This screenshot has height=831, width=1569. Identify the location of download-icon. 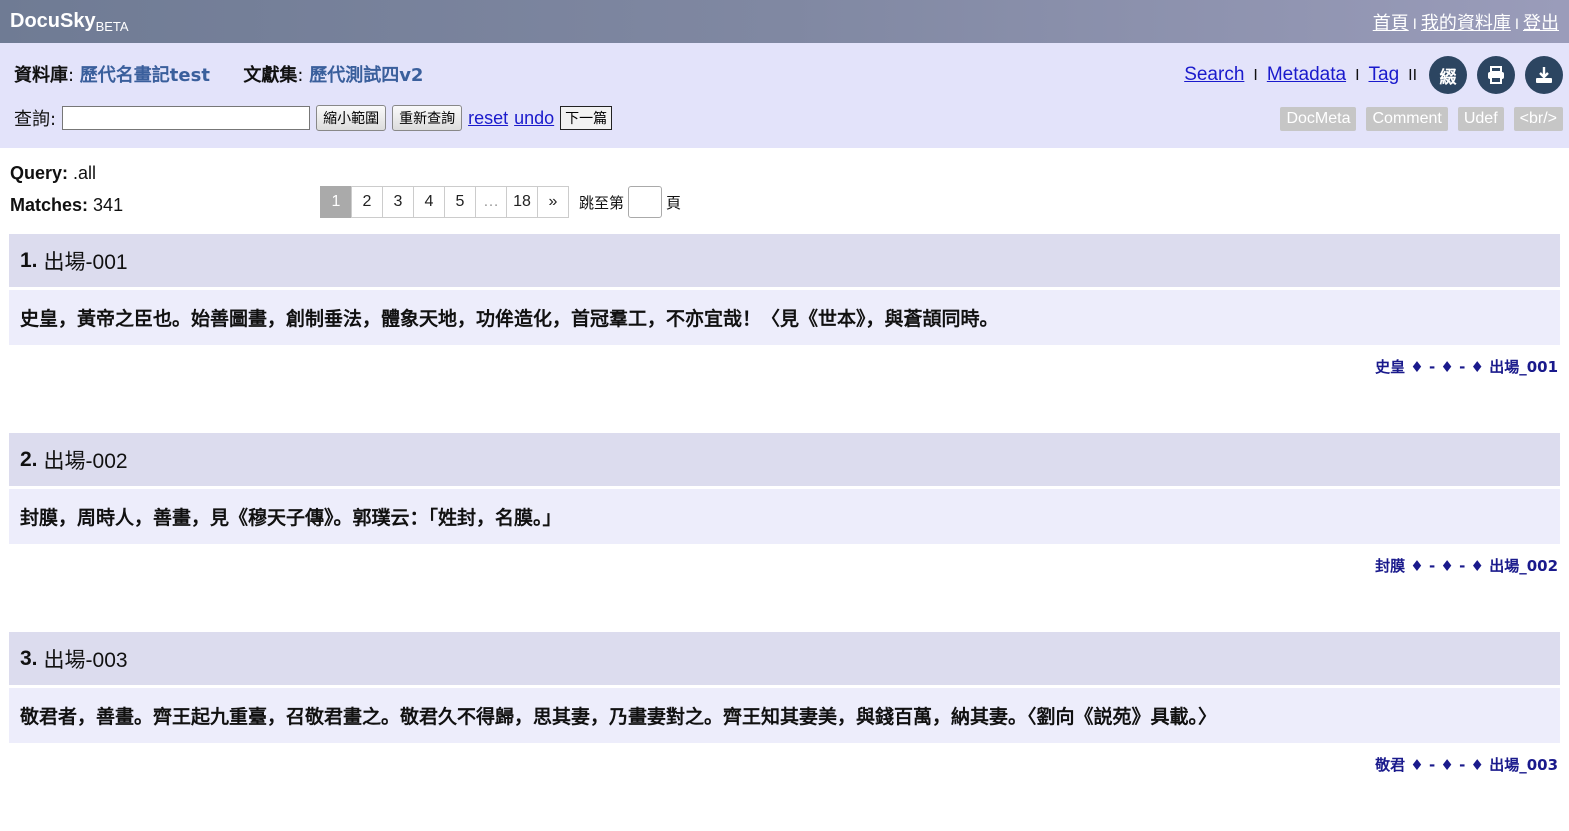
(1544, 75).